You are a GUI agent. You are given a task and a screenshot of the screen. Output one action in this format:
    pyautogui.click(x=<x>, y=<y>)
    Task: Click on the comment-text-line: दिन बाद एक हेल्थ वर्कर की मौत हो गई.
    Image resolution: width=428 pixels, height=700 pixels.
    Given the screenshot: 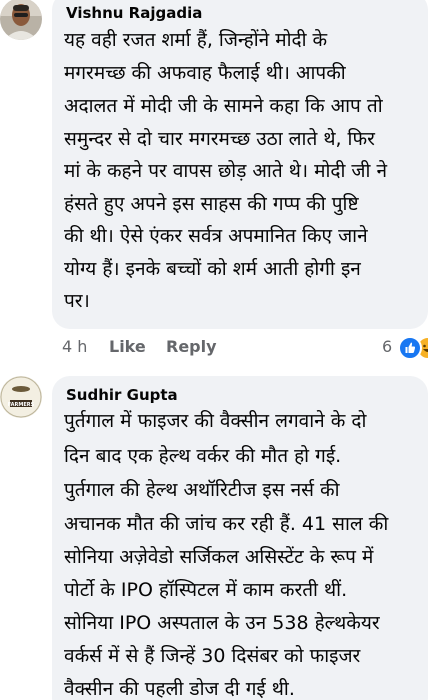 What is the action you would take?
    pyautogui.click(x=203, y=456)
    